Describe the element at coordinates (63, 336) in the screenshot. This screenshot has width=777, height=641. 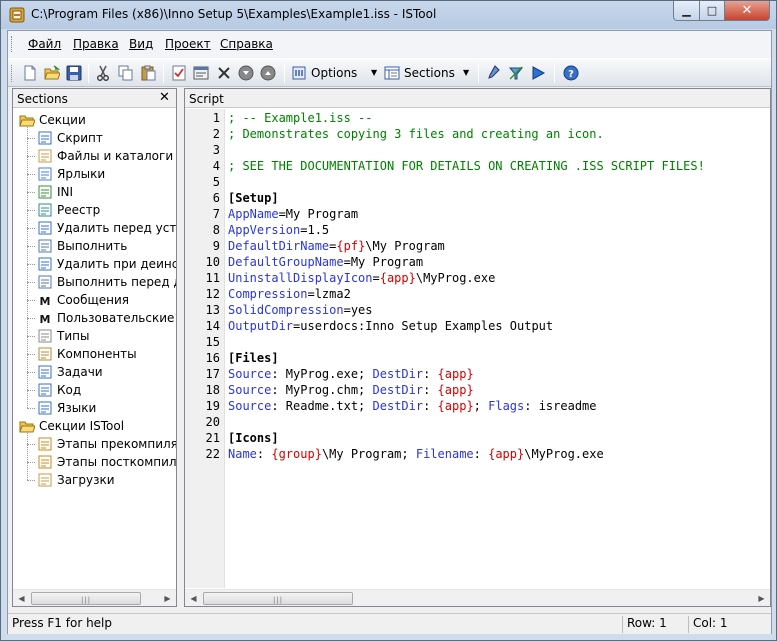
I see `tree-item: Типы` at that location.